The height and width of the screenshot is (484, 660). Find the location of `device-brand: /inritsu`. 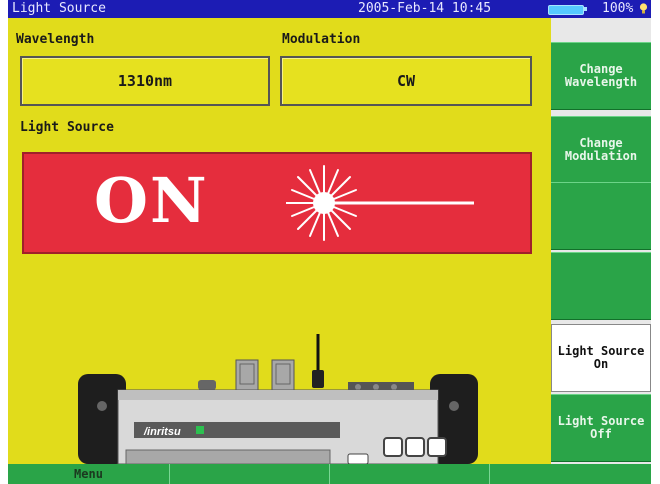

device-brand: /inritsu is located at coordinates (162, 432).